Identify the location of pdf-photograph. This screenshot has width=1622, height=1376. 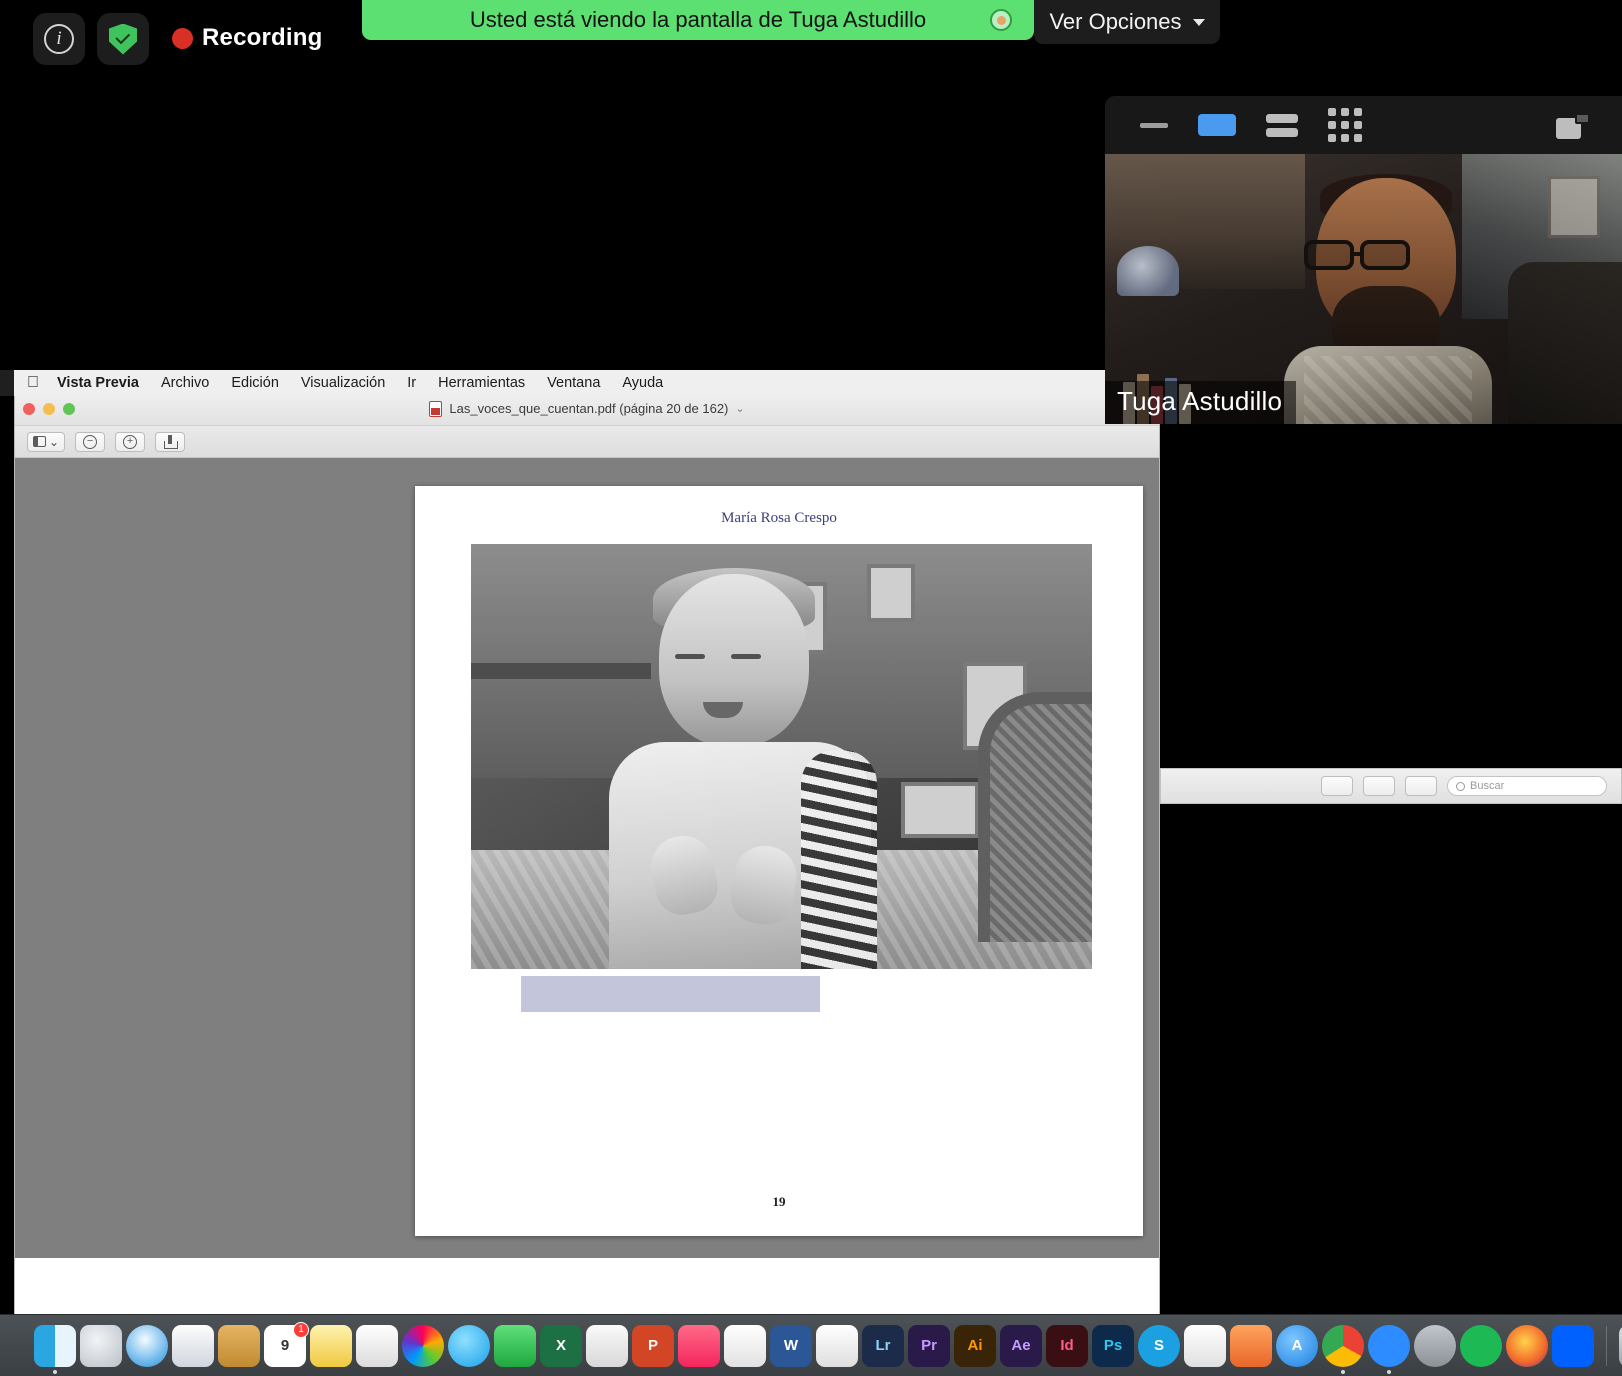
(781, 756).